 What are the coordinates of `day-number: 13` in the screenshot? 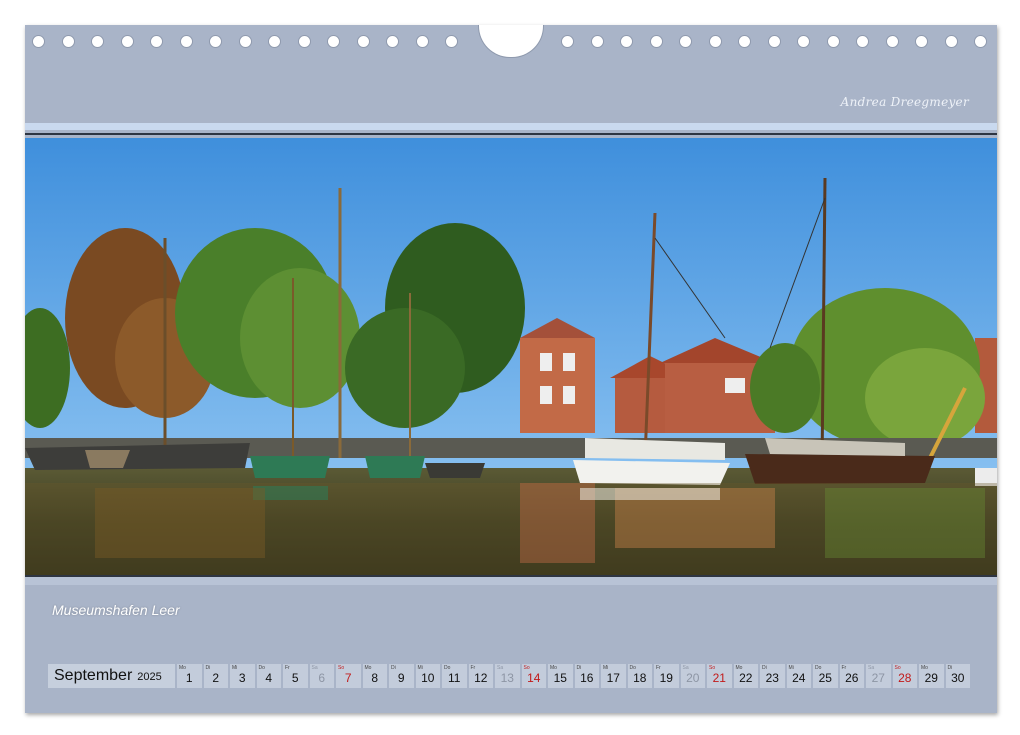 It's located at (507, 678).